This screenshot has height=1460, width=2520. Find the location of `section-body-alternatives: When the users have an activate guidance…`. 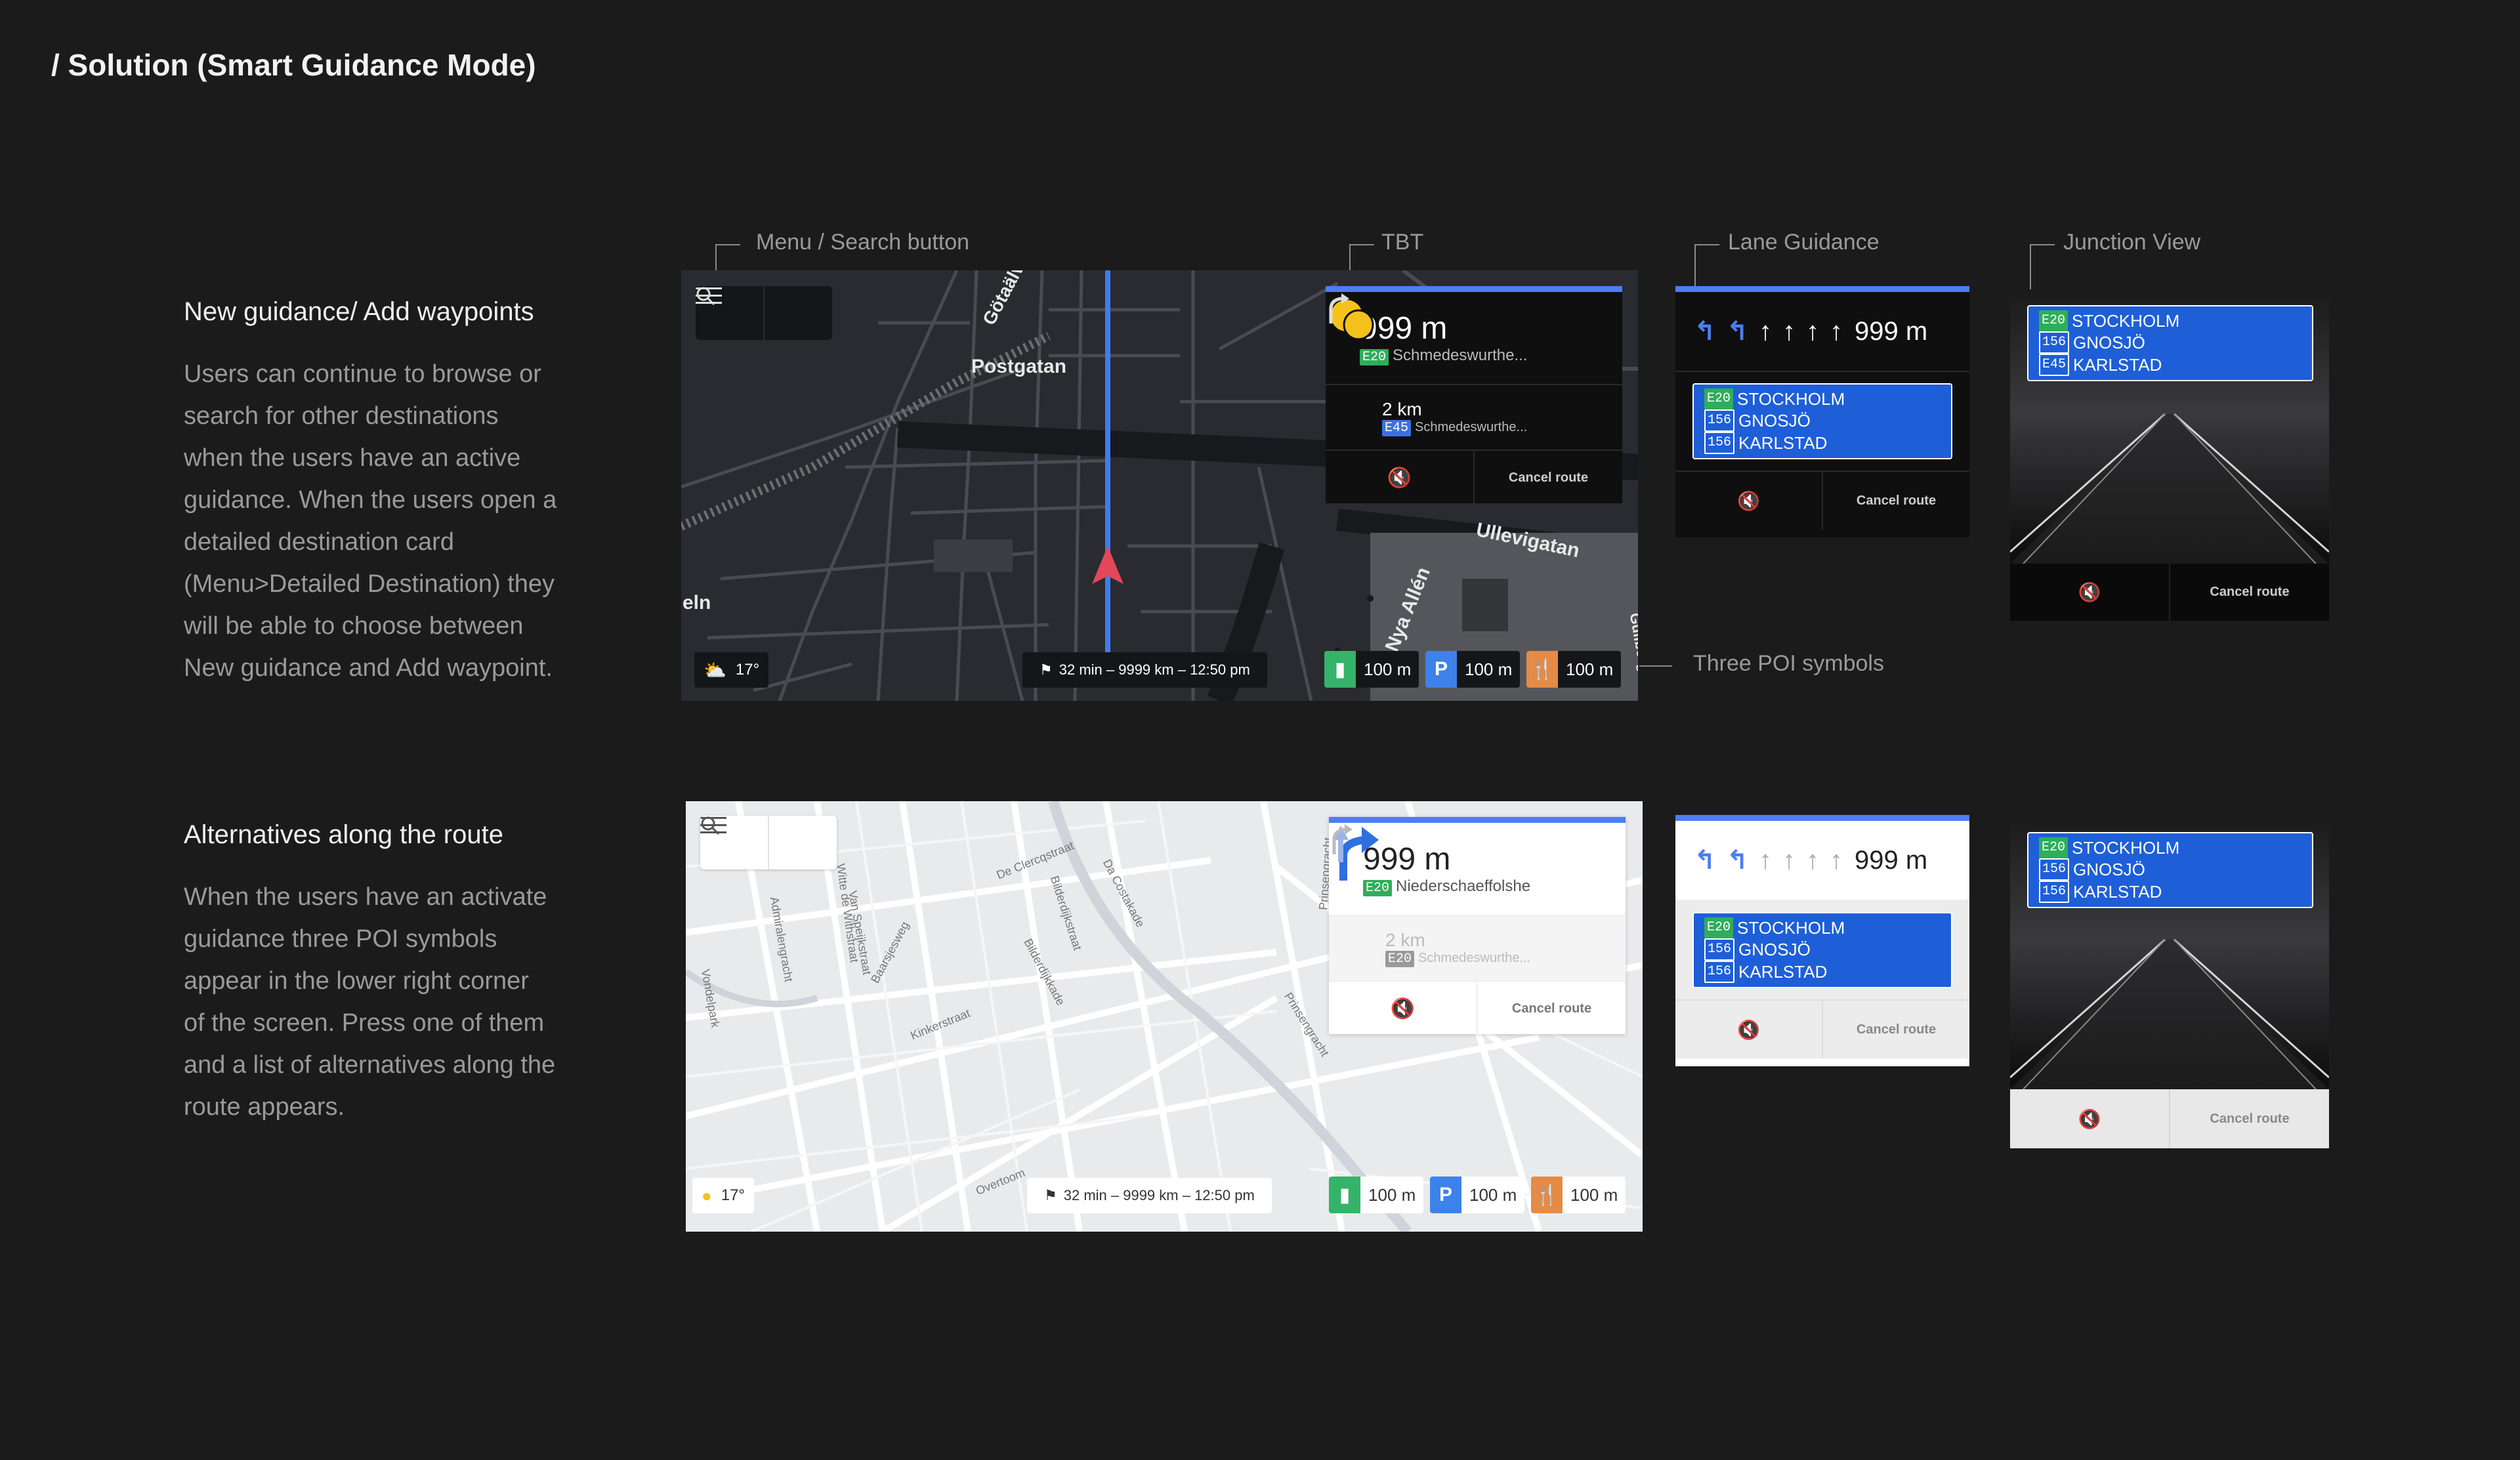

section-body-alternatives: When the users have an activate guidance… is located at coordinates (397, 1002).